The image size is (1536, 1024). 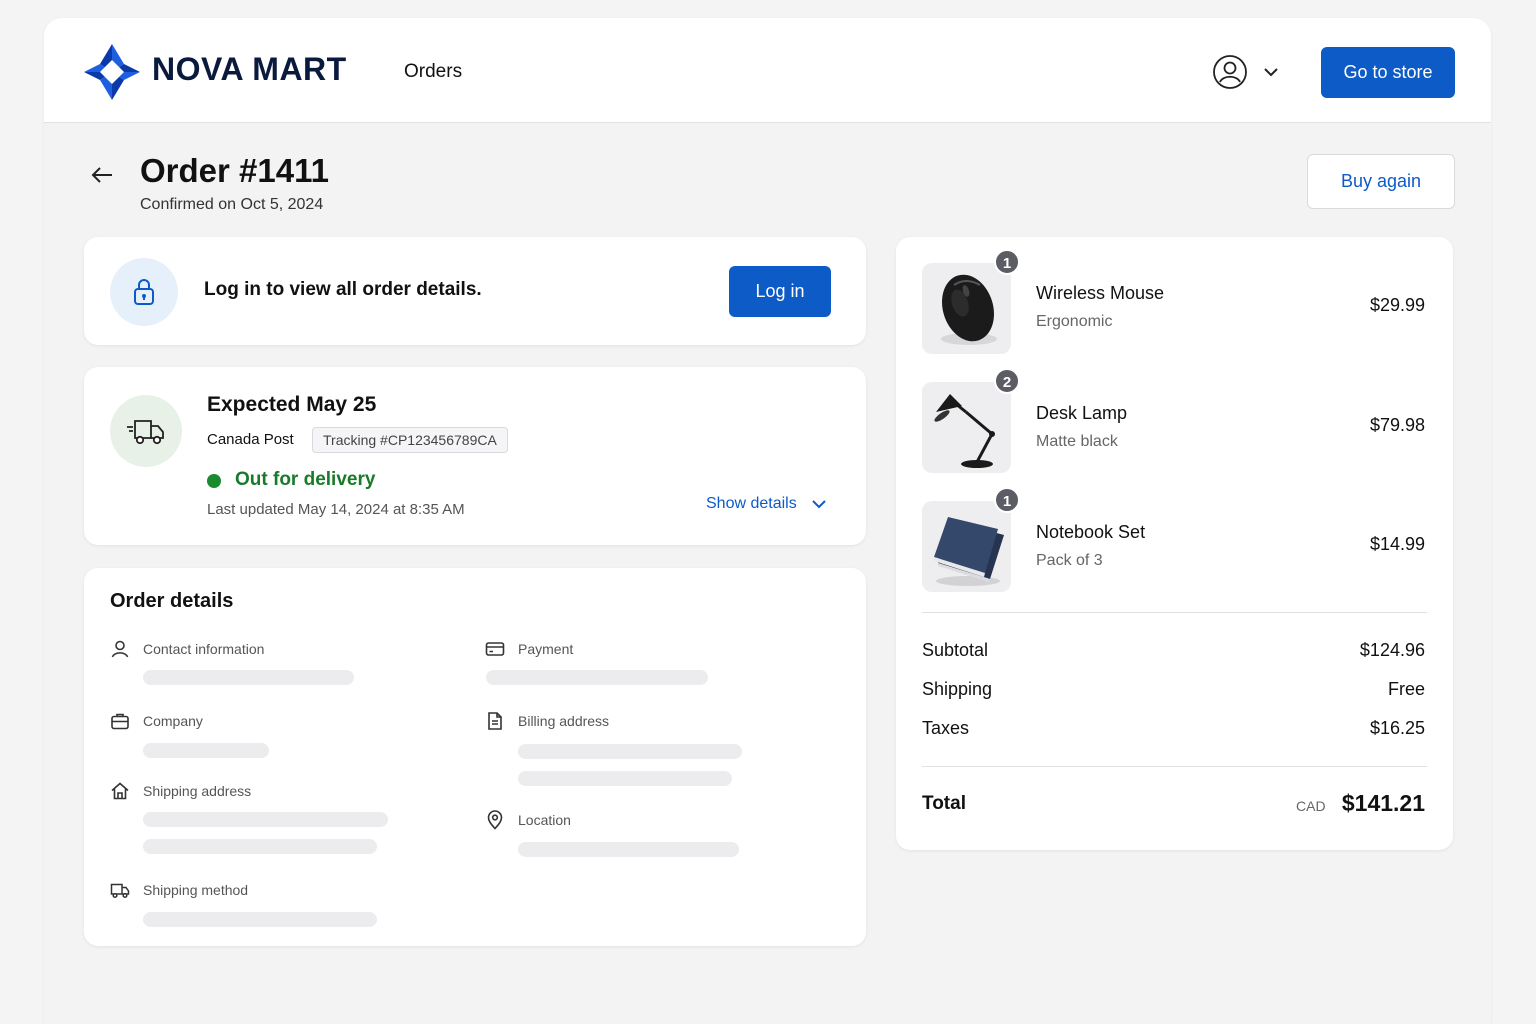 I want to click on brand-name: NOVA MART, so click(x=249, y=69).